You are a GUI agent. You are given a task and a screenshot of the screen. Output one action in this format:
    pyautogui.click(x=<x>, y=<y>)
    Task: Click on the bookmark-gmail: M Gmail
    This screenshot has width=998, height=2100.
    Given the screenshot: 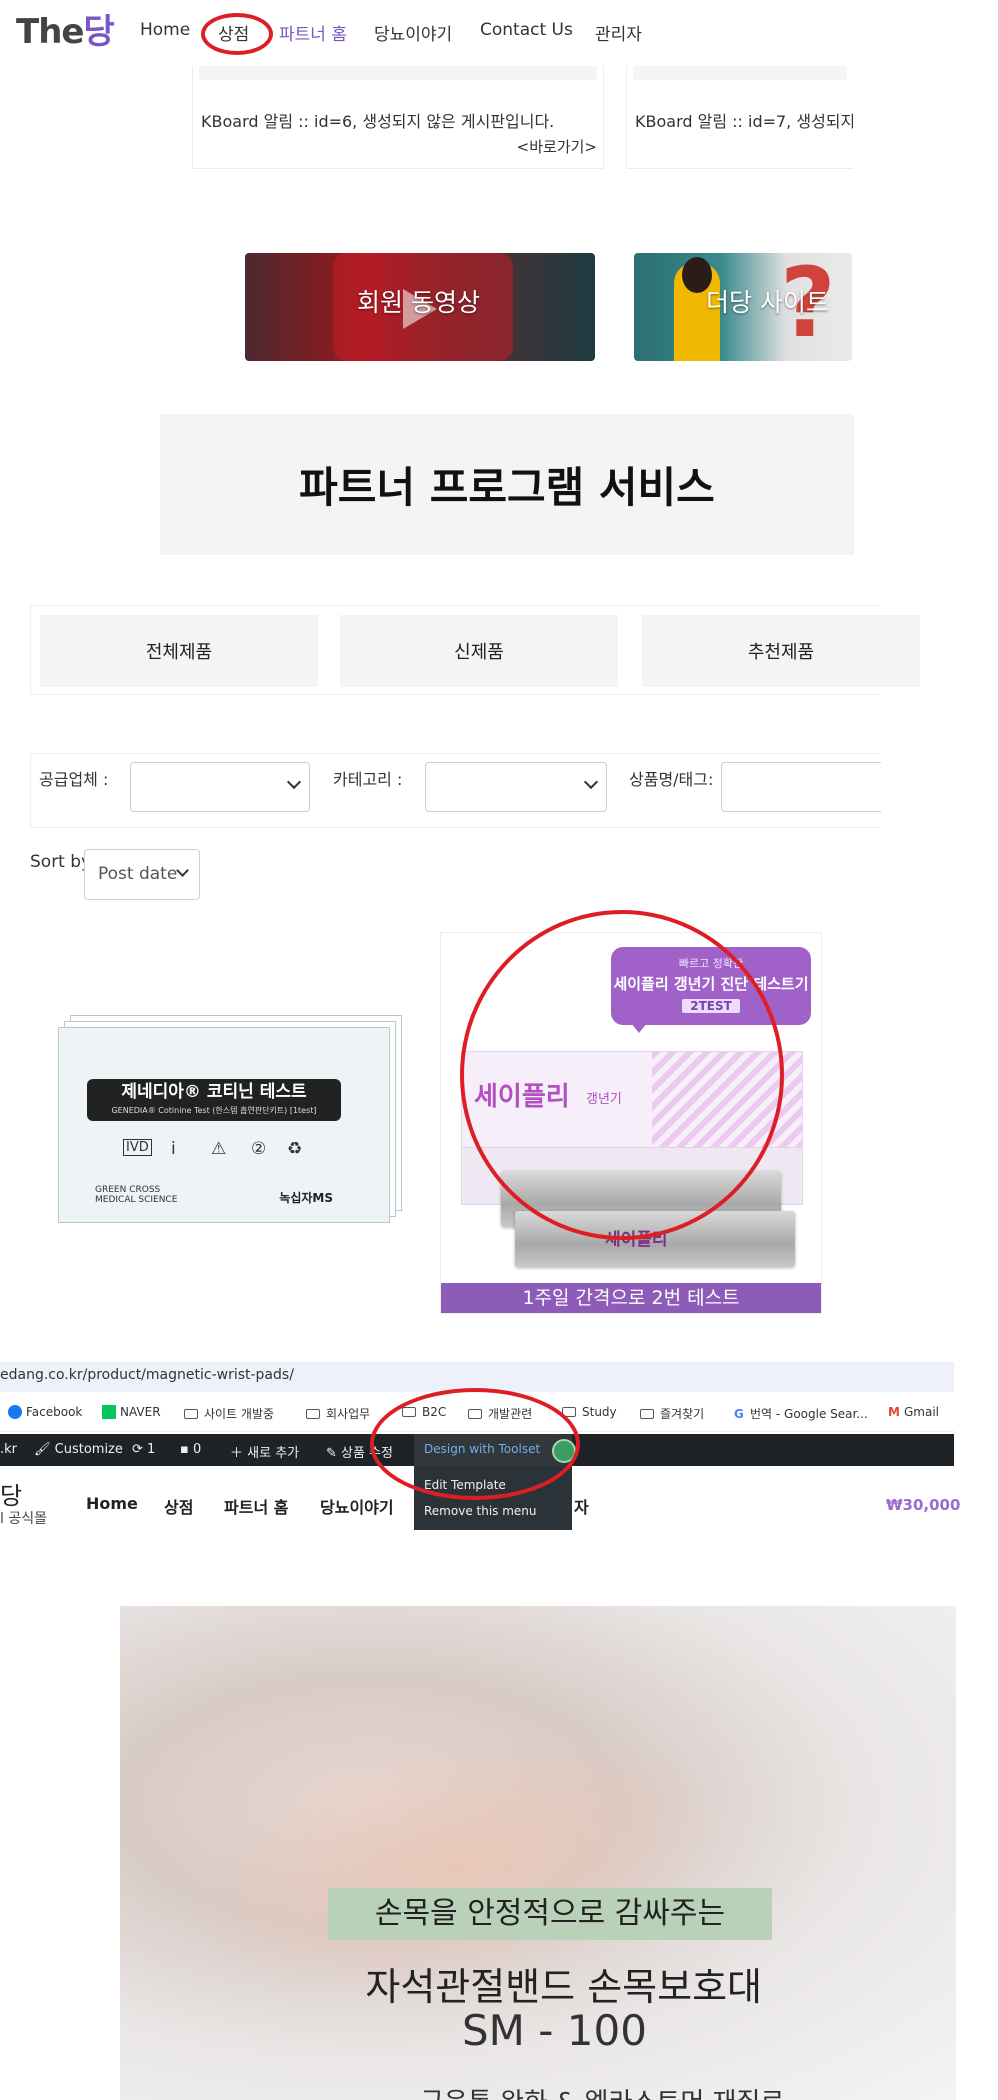 What is the action you would take?
    pyautogui.click(x=913, y=1412)
    